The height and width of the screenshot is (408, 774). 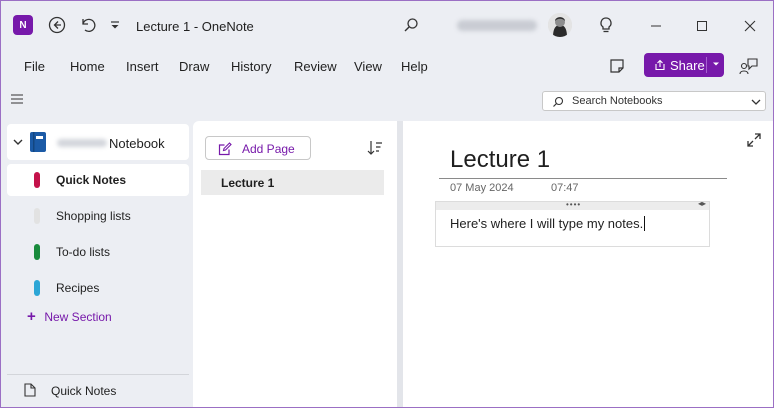 I want to click on note-text: Here's where I will type my notes., so click(x=548, y=223).